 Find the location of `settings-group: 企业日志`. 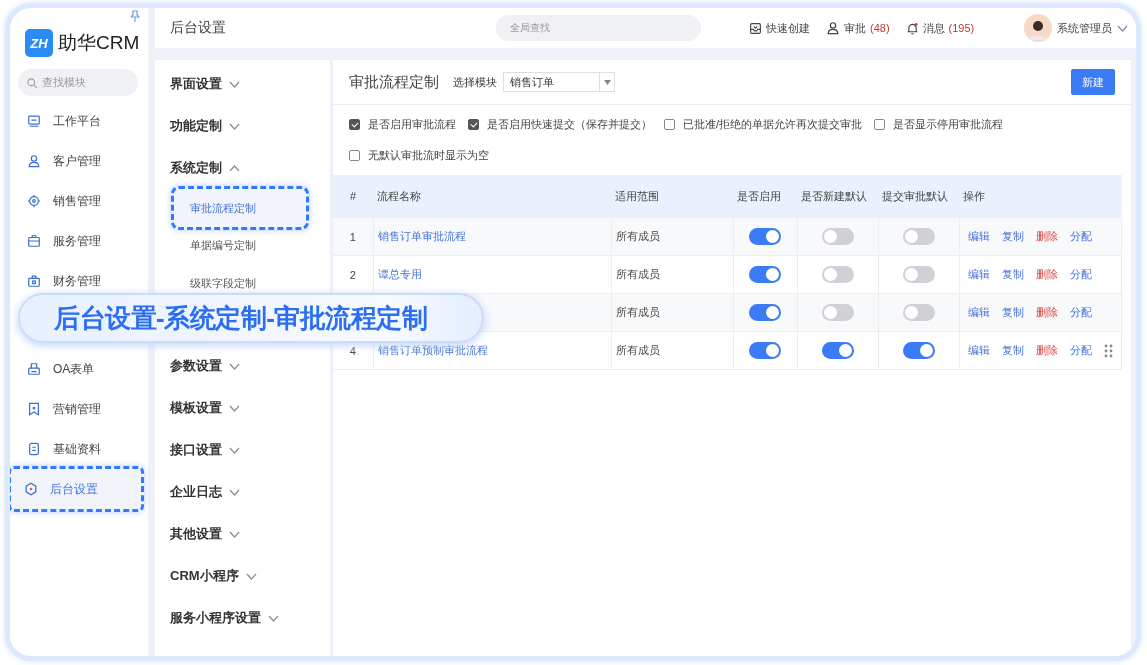

settings-group: 企业日志 is located at coordinates (250, 492).